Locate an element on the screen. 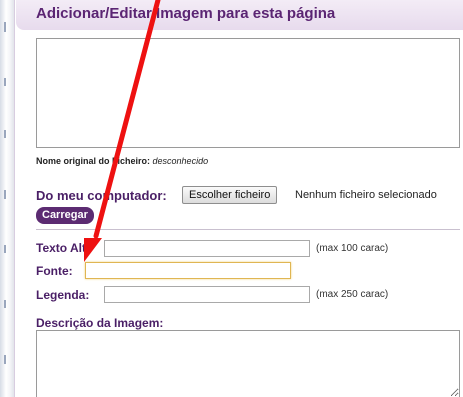 Image resolution: width=463 pixels, height=397 pixels. caption-hint: (max 250 carac) is located at coordinates (352, 294).